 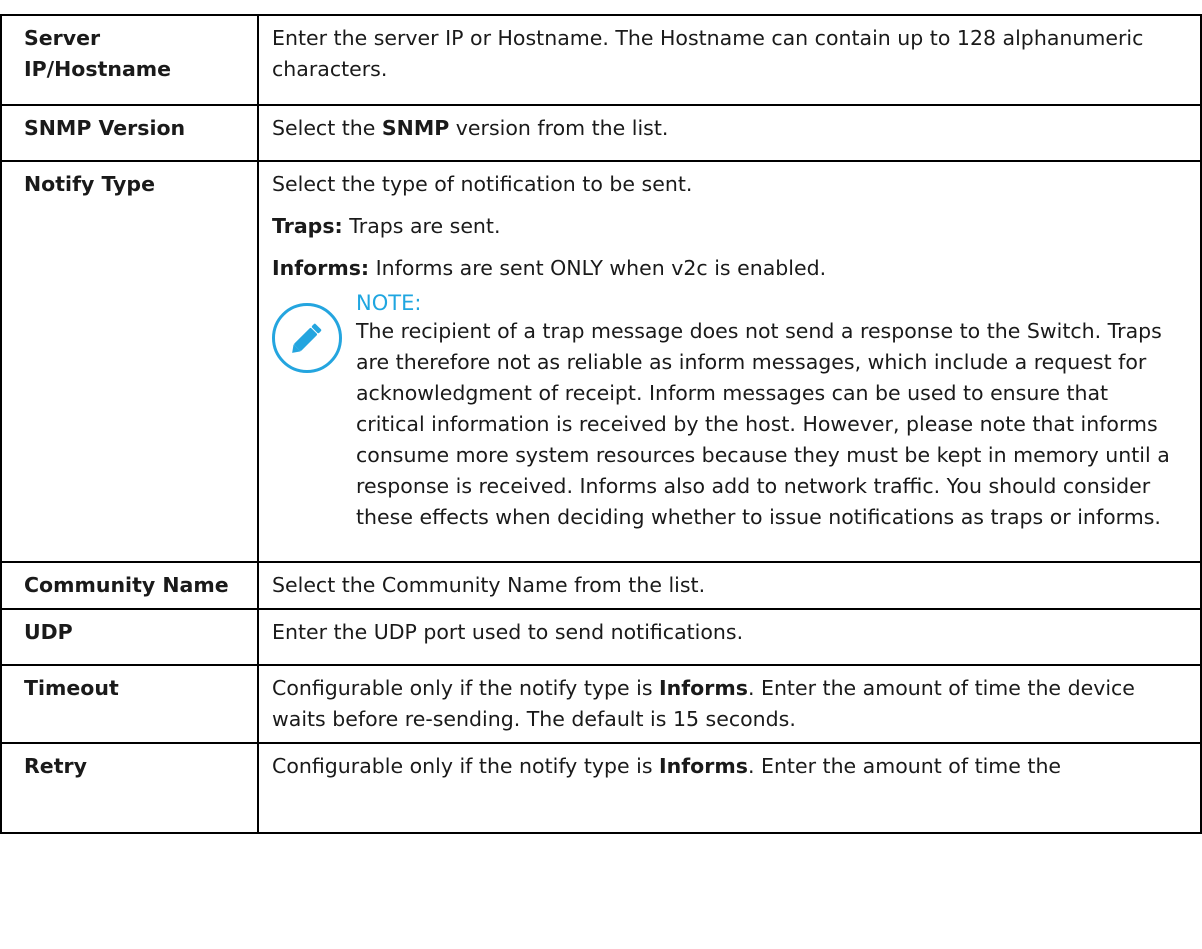 What do you see at coordinates (904, 766) in the screenshot?
I see `description-text: . Enter the amount of time the` at bounding box center [904, 766].